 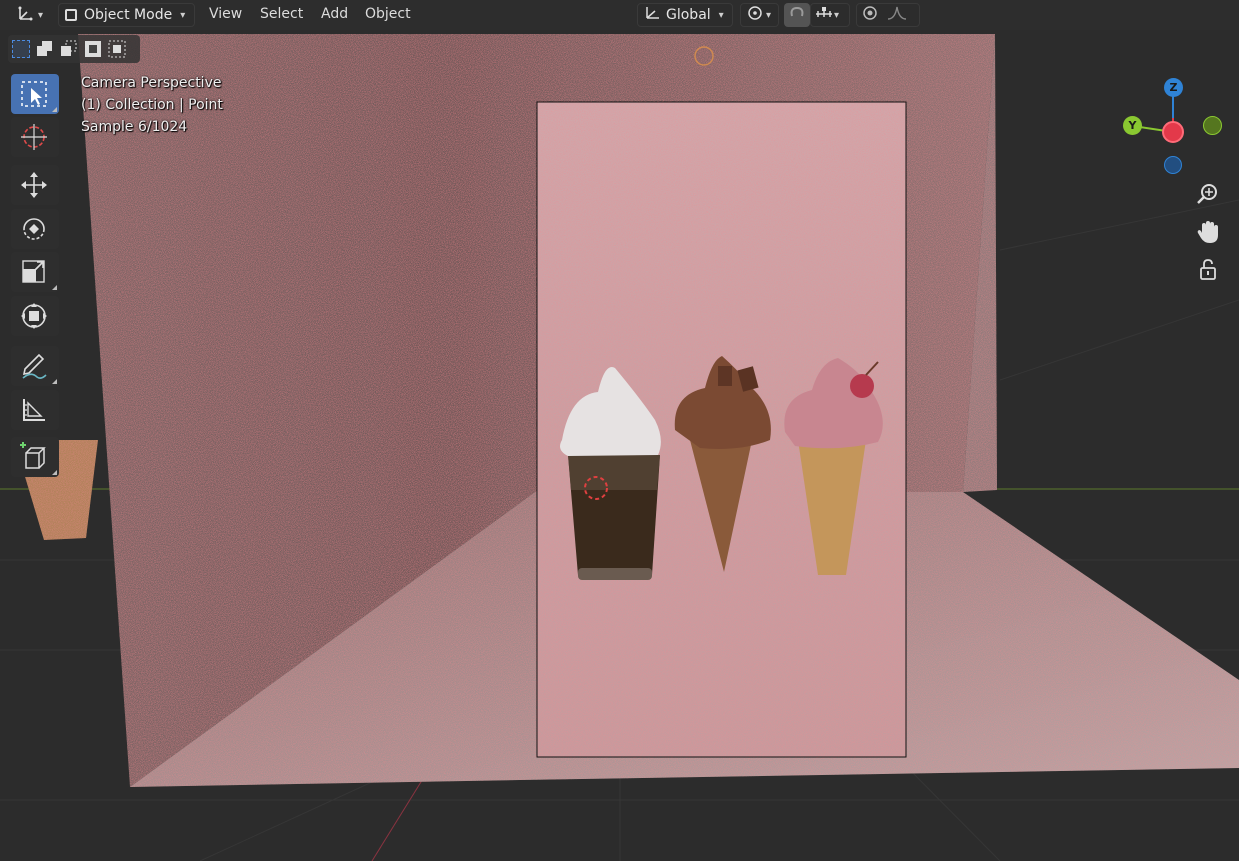 I want to click on select-new-icon, so click(x=21, y=49).